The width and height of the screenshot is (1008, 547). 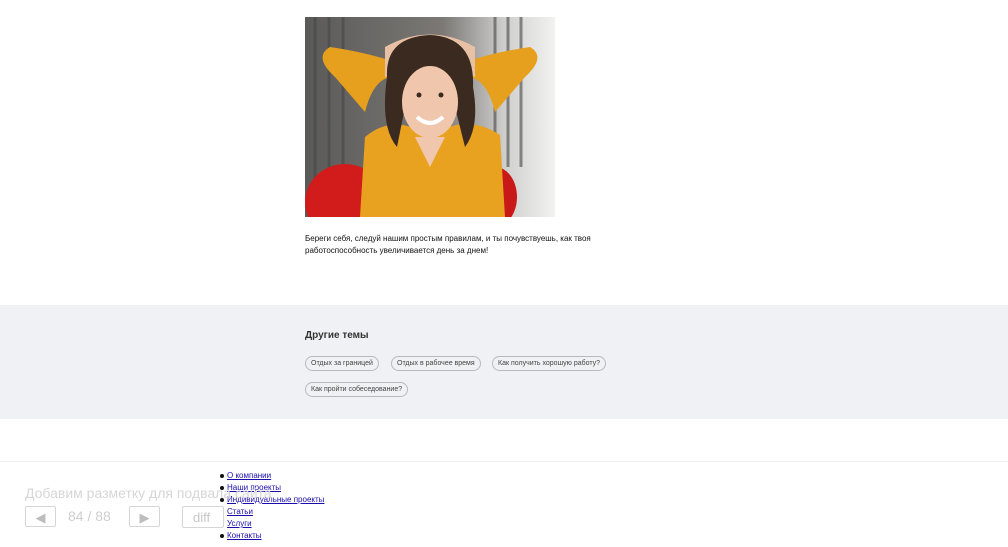 I want to click on step-counter: 84 / 88, so click(x=89, y=516).